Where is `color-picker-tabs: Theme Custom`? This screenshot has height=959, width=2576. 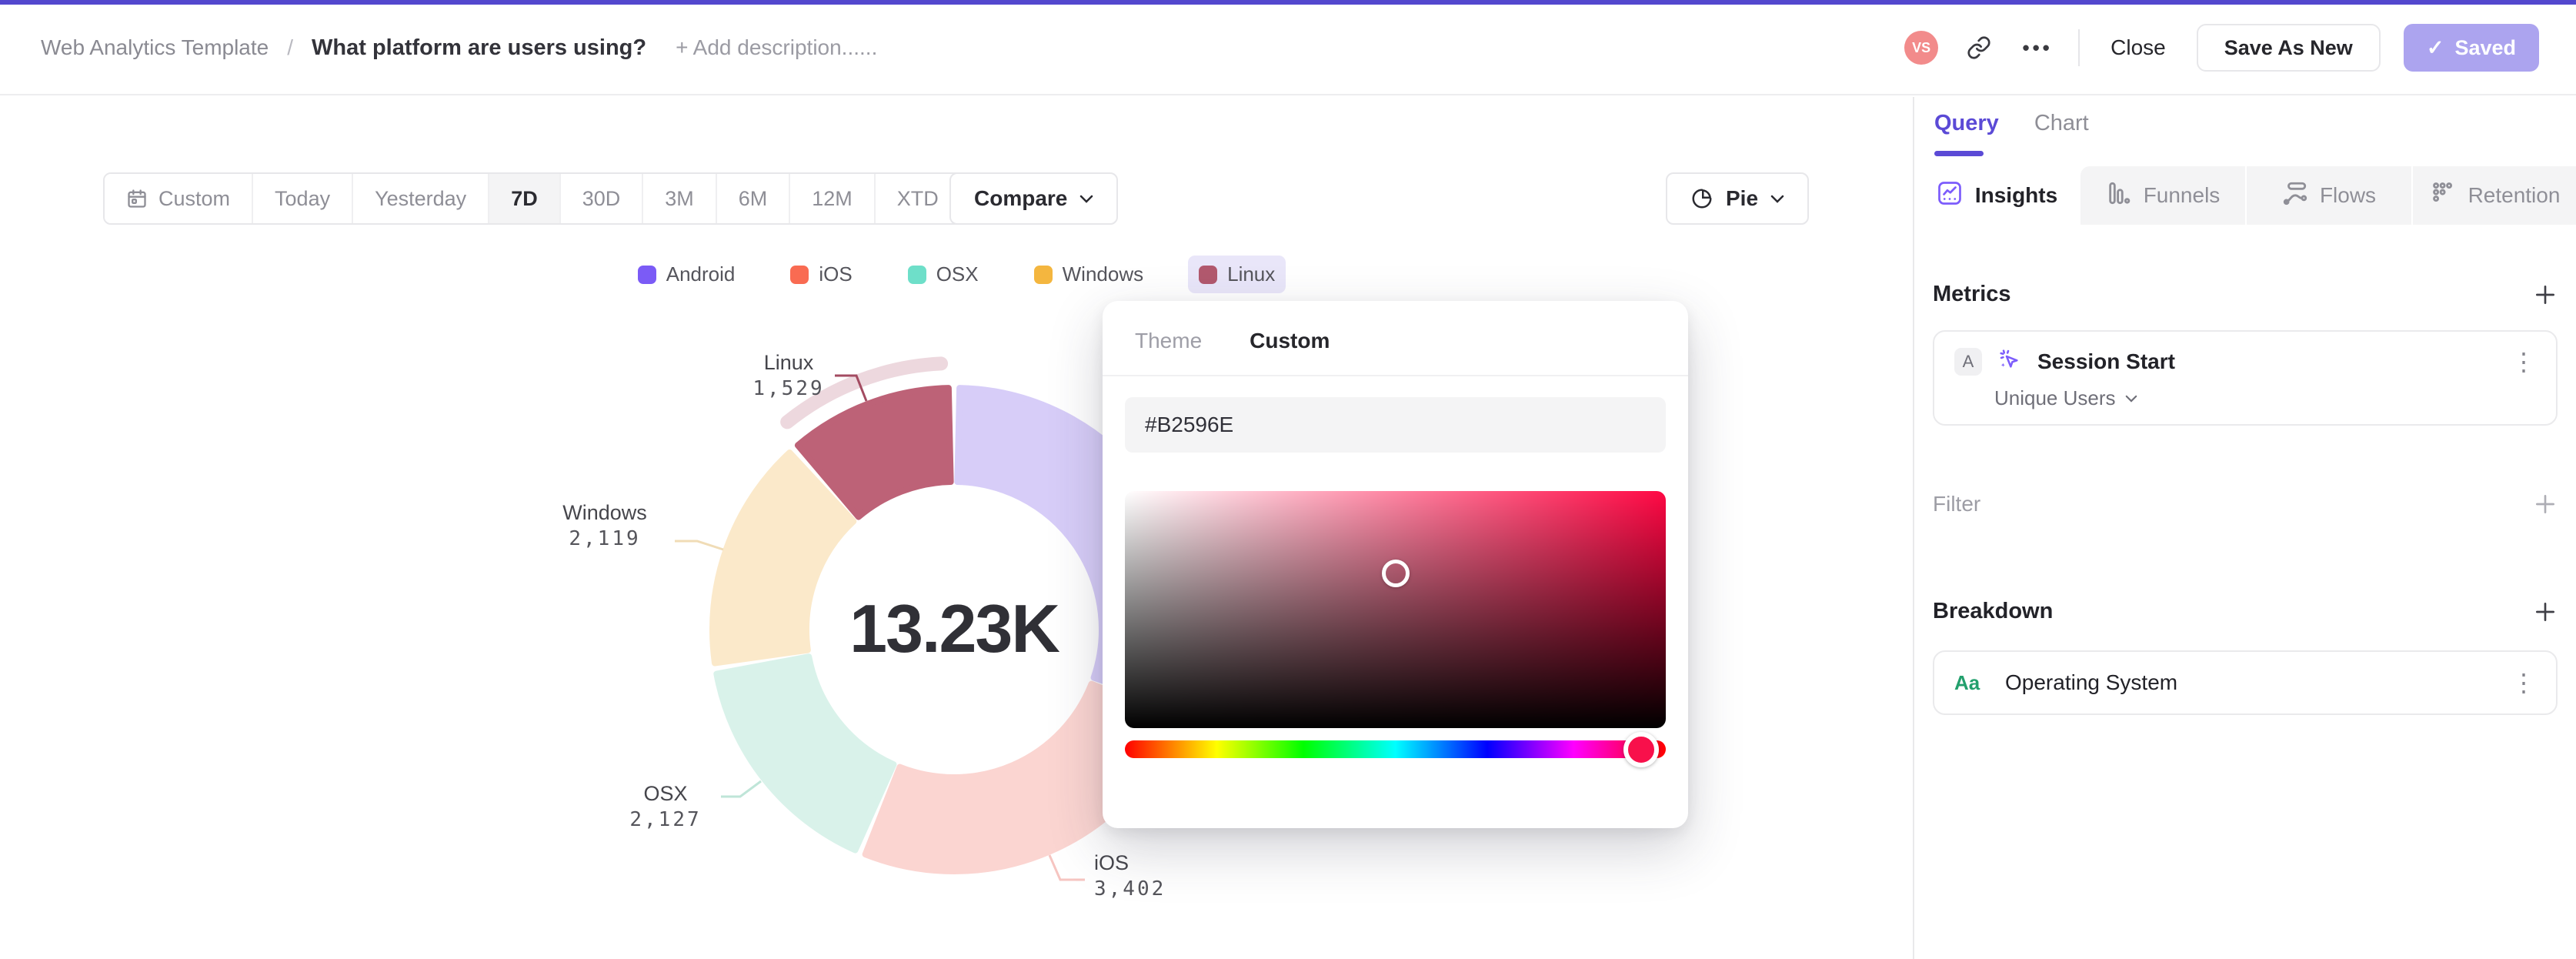
color-picker-tabs: Theme Custom is located at coordinates (1395, 327).